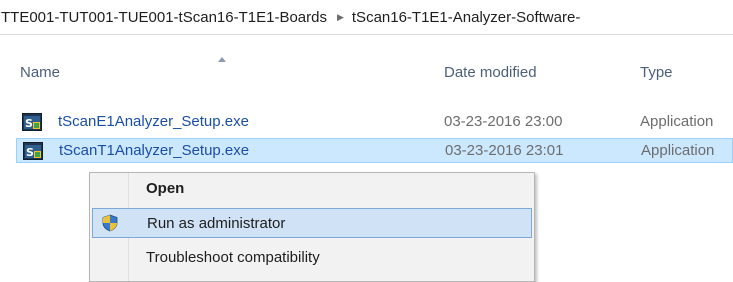 This screenshot has height=282, width=733. Describe the element at coordinates (40, 72) in the screenshot. I see `column-header-name: Name` at that location.